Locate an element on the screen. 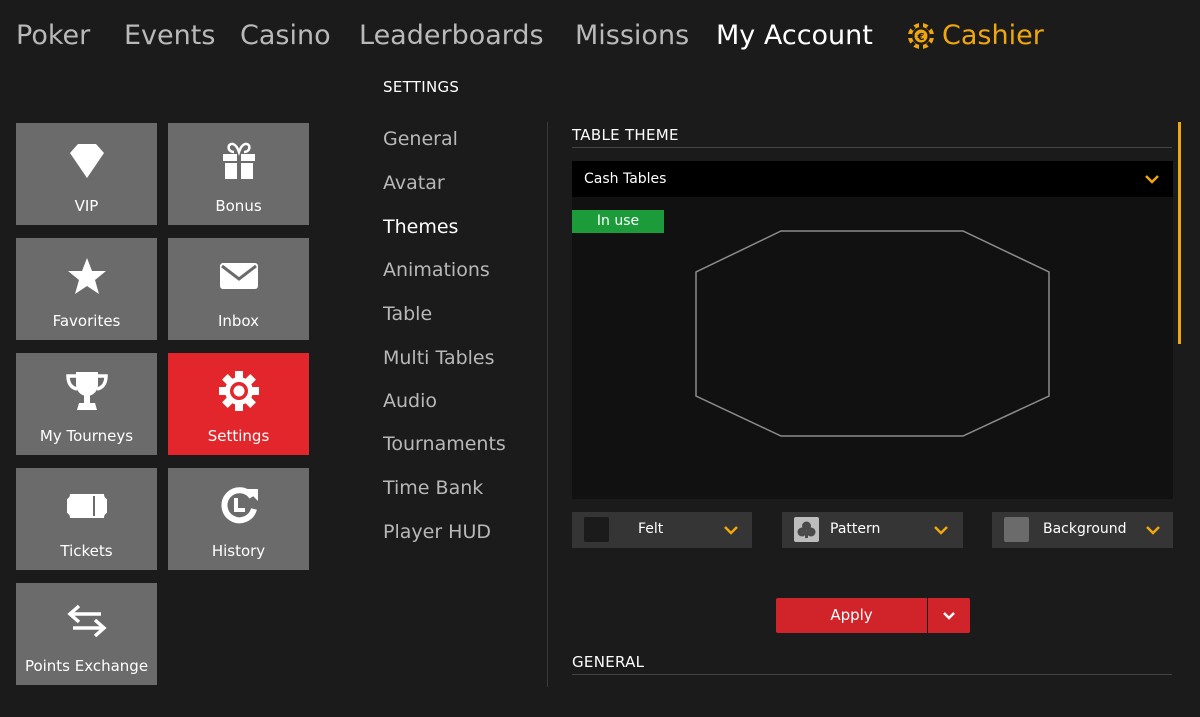  background-swatch is located at coordinates (1016, 529).